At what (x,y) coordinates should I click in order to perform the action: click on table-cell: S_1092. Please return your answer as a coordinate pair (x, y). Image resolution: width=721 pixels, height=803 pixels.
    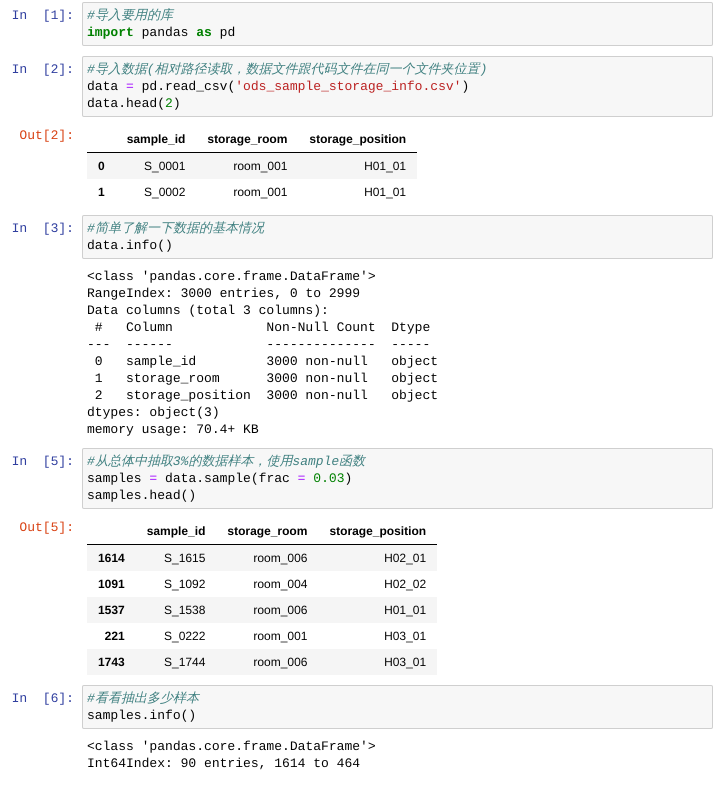
    Looking at the image, I should click on (176, 584).